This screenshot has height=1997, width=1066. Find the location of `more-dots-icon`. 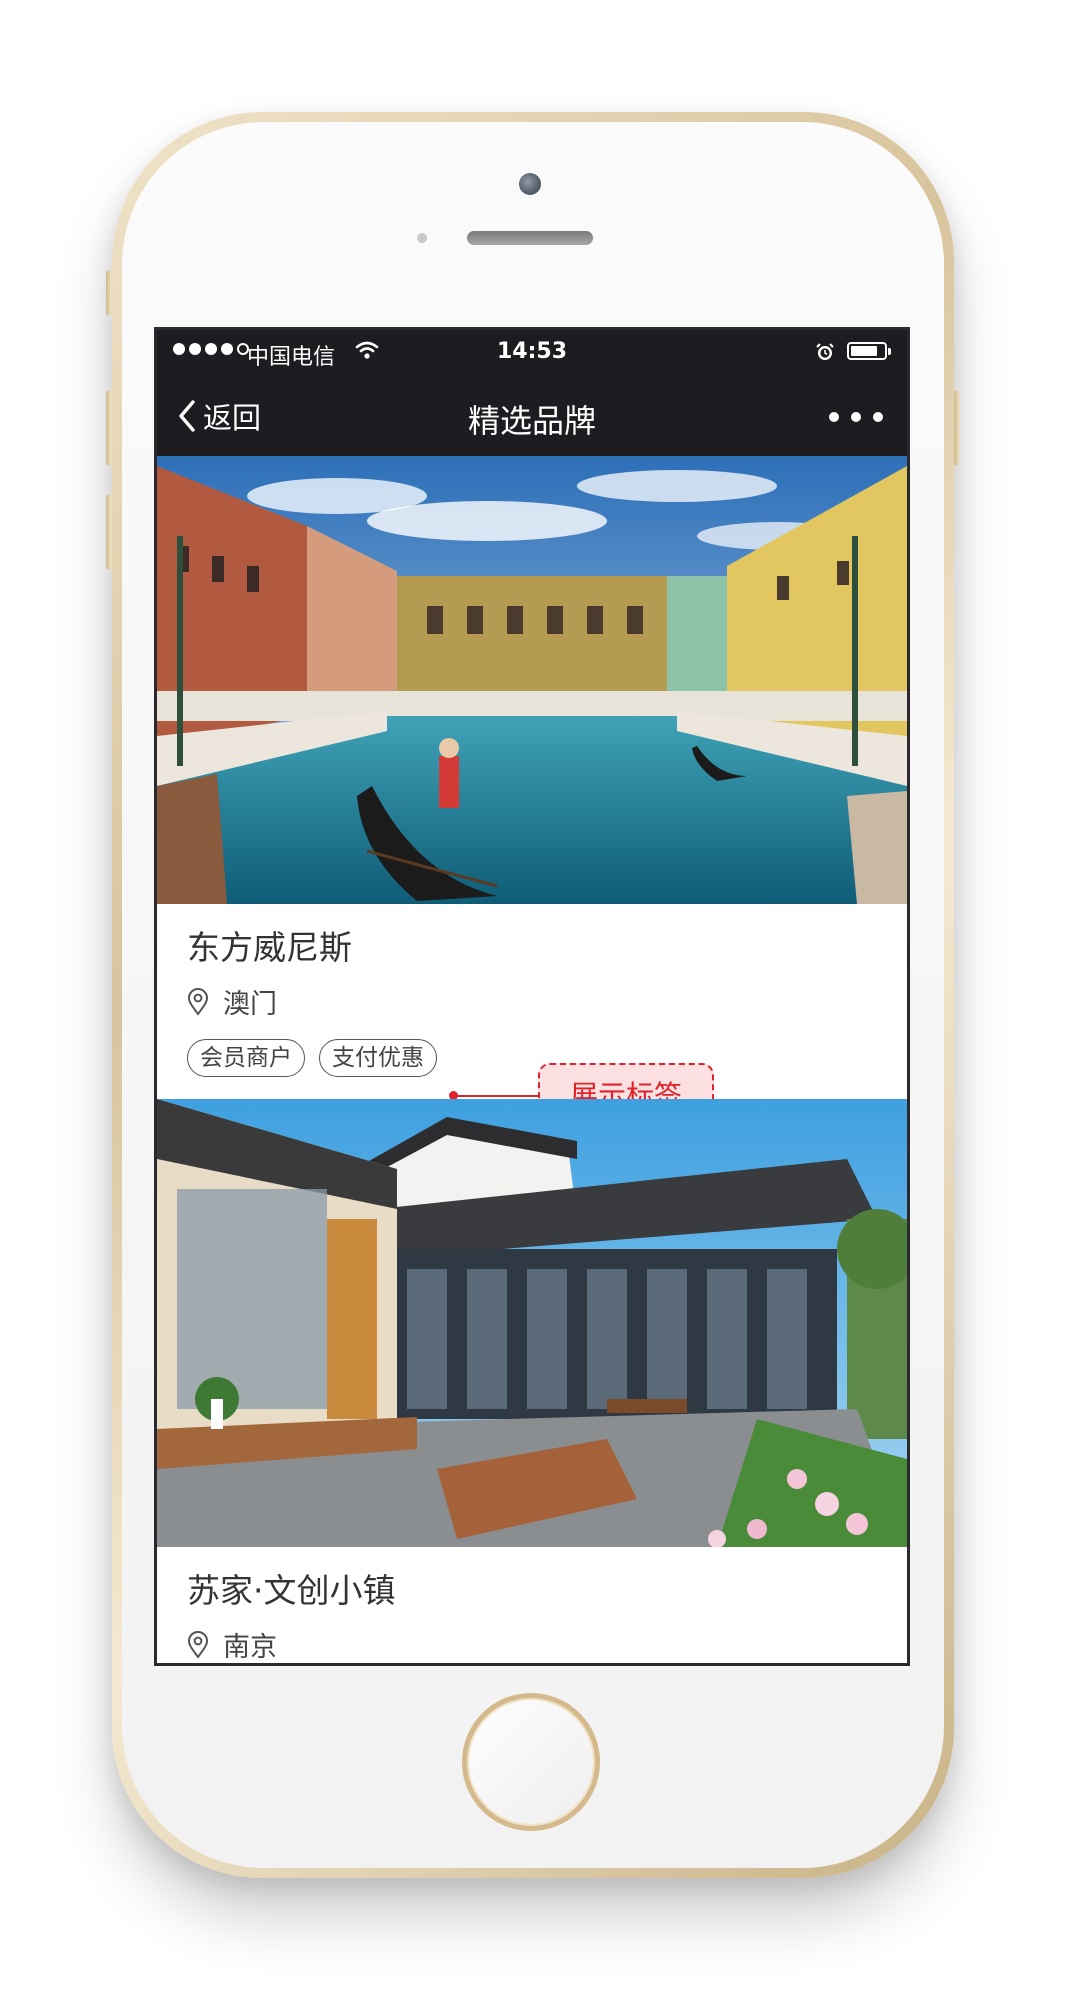

more-dots-icon is located at coordinates (834, 417).